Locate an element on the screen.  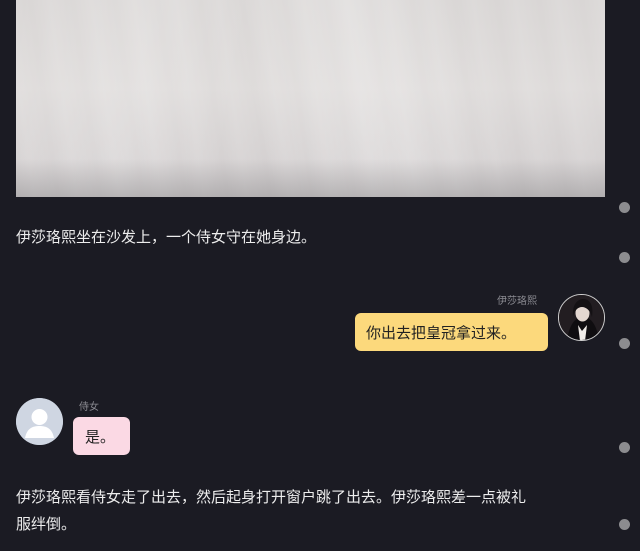
message-text: 你出去把皇冠拿过来。 is located at coordinates (441, 332).